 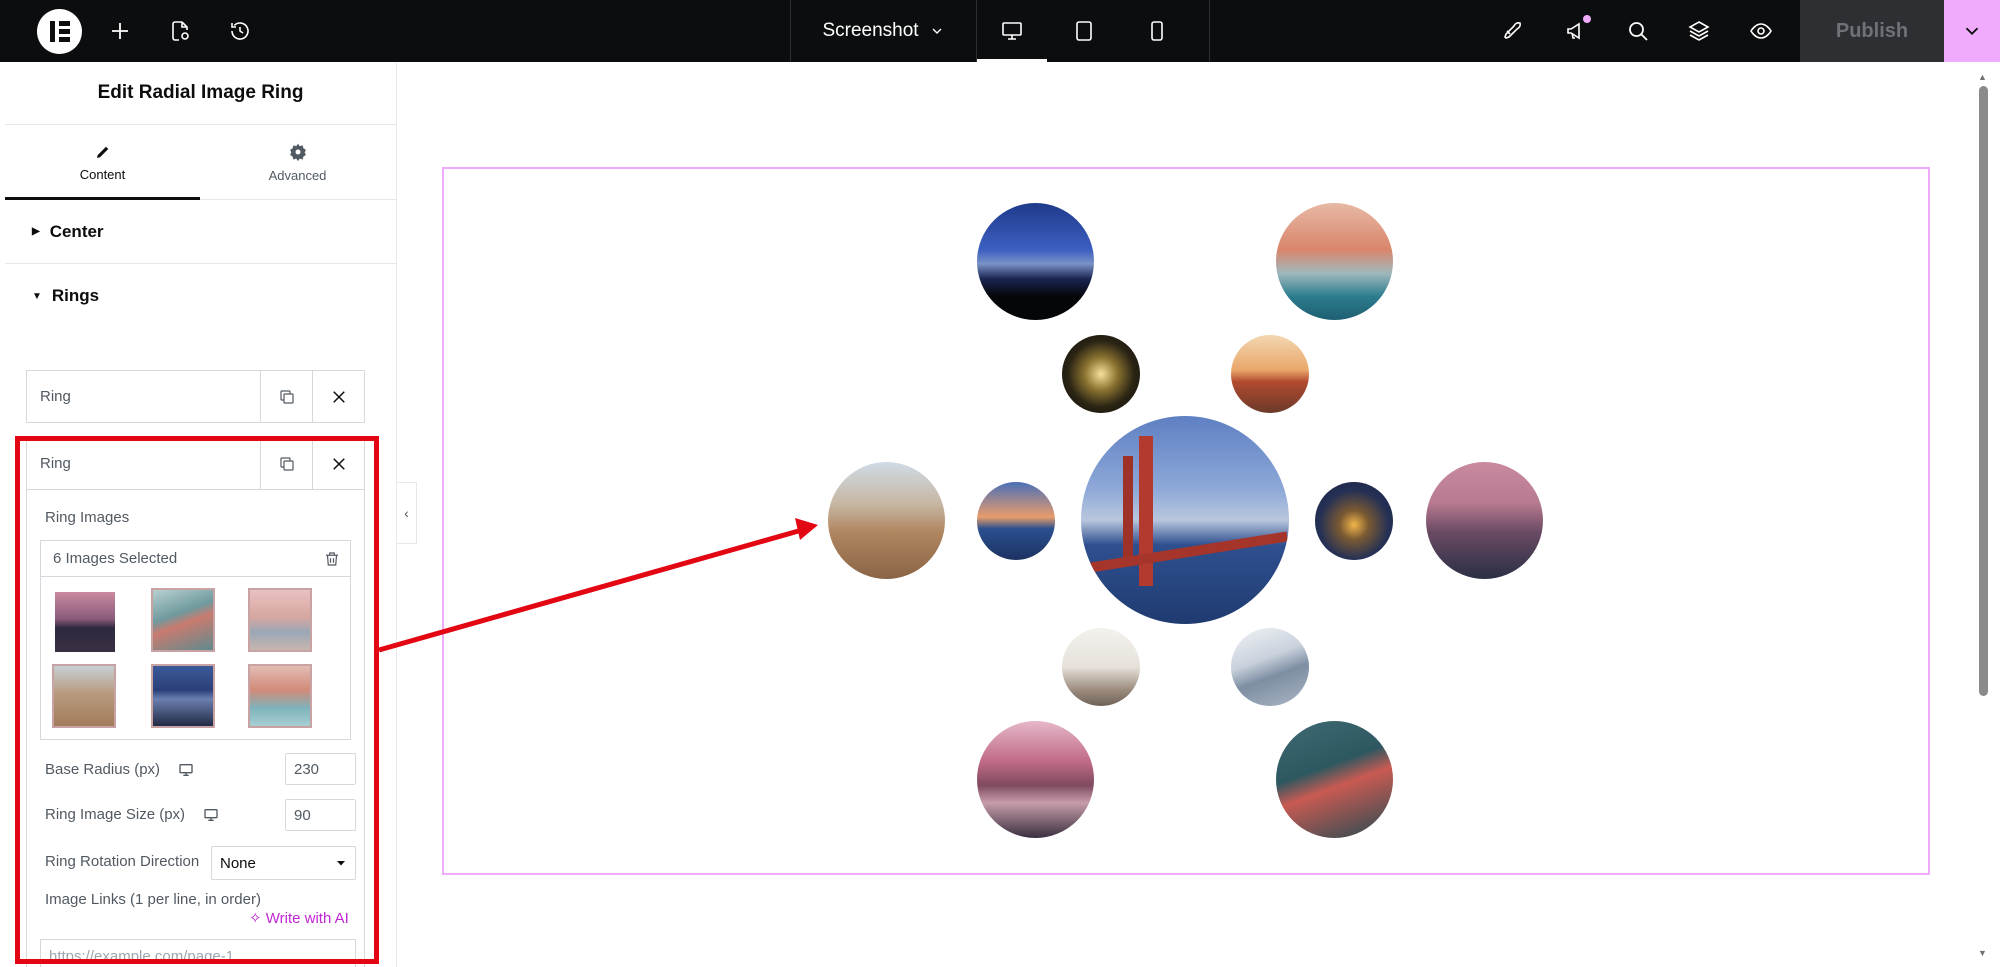 I want to click on canvas-scrollbar: ▲ ▼, so click(x=1983, y=515).